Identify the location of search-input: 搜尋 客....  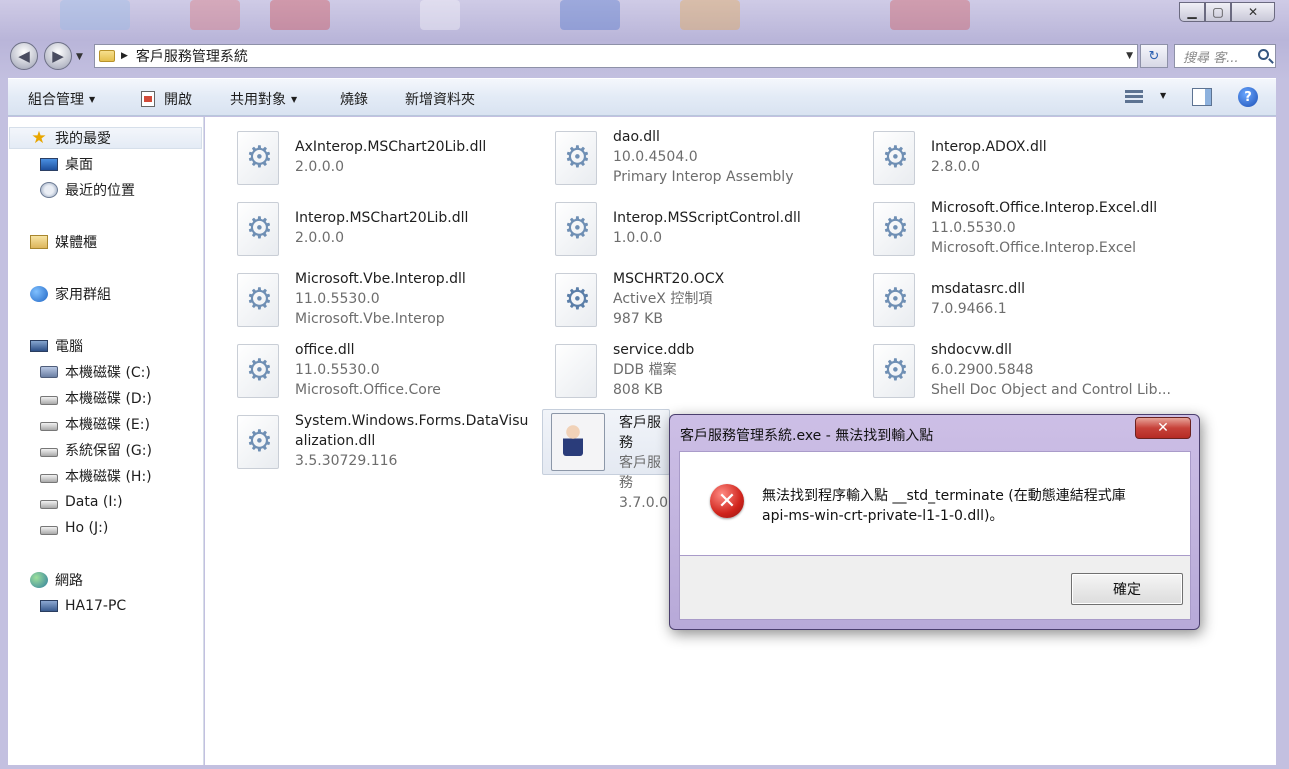
(1225, 56).